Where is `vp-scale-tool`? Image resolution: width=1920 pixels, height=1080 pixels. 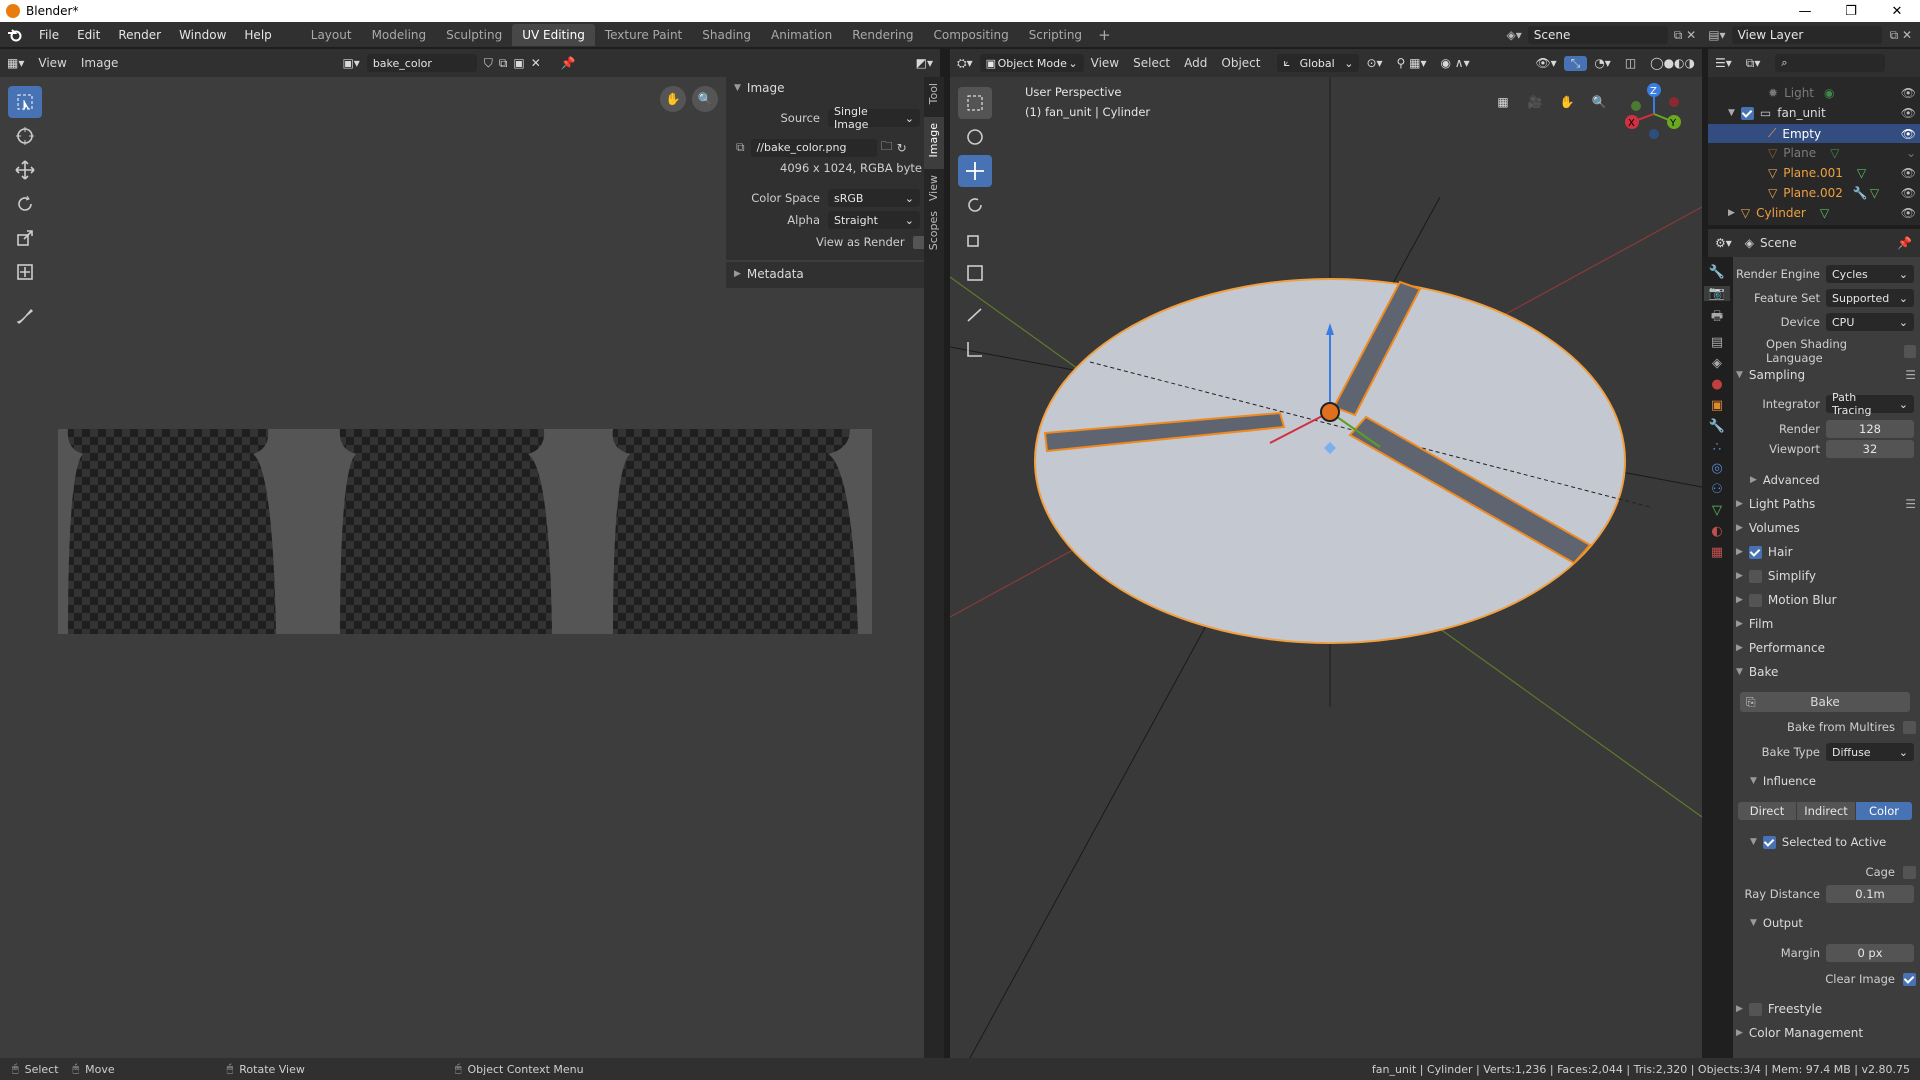 vp-scale-tool is located at coordinates (975, 239).